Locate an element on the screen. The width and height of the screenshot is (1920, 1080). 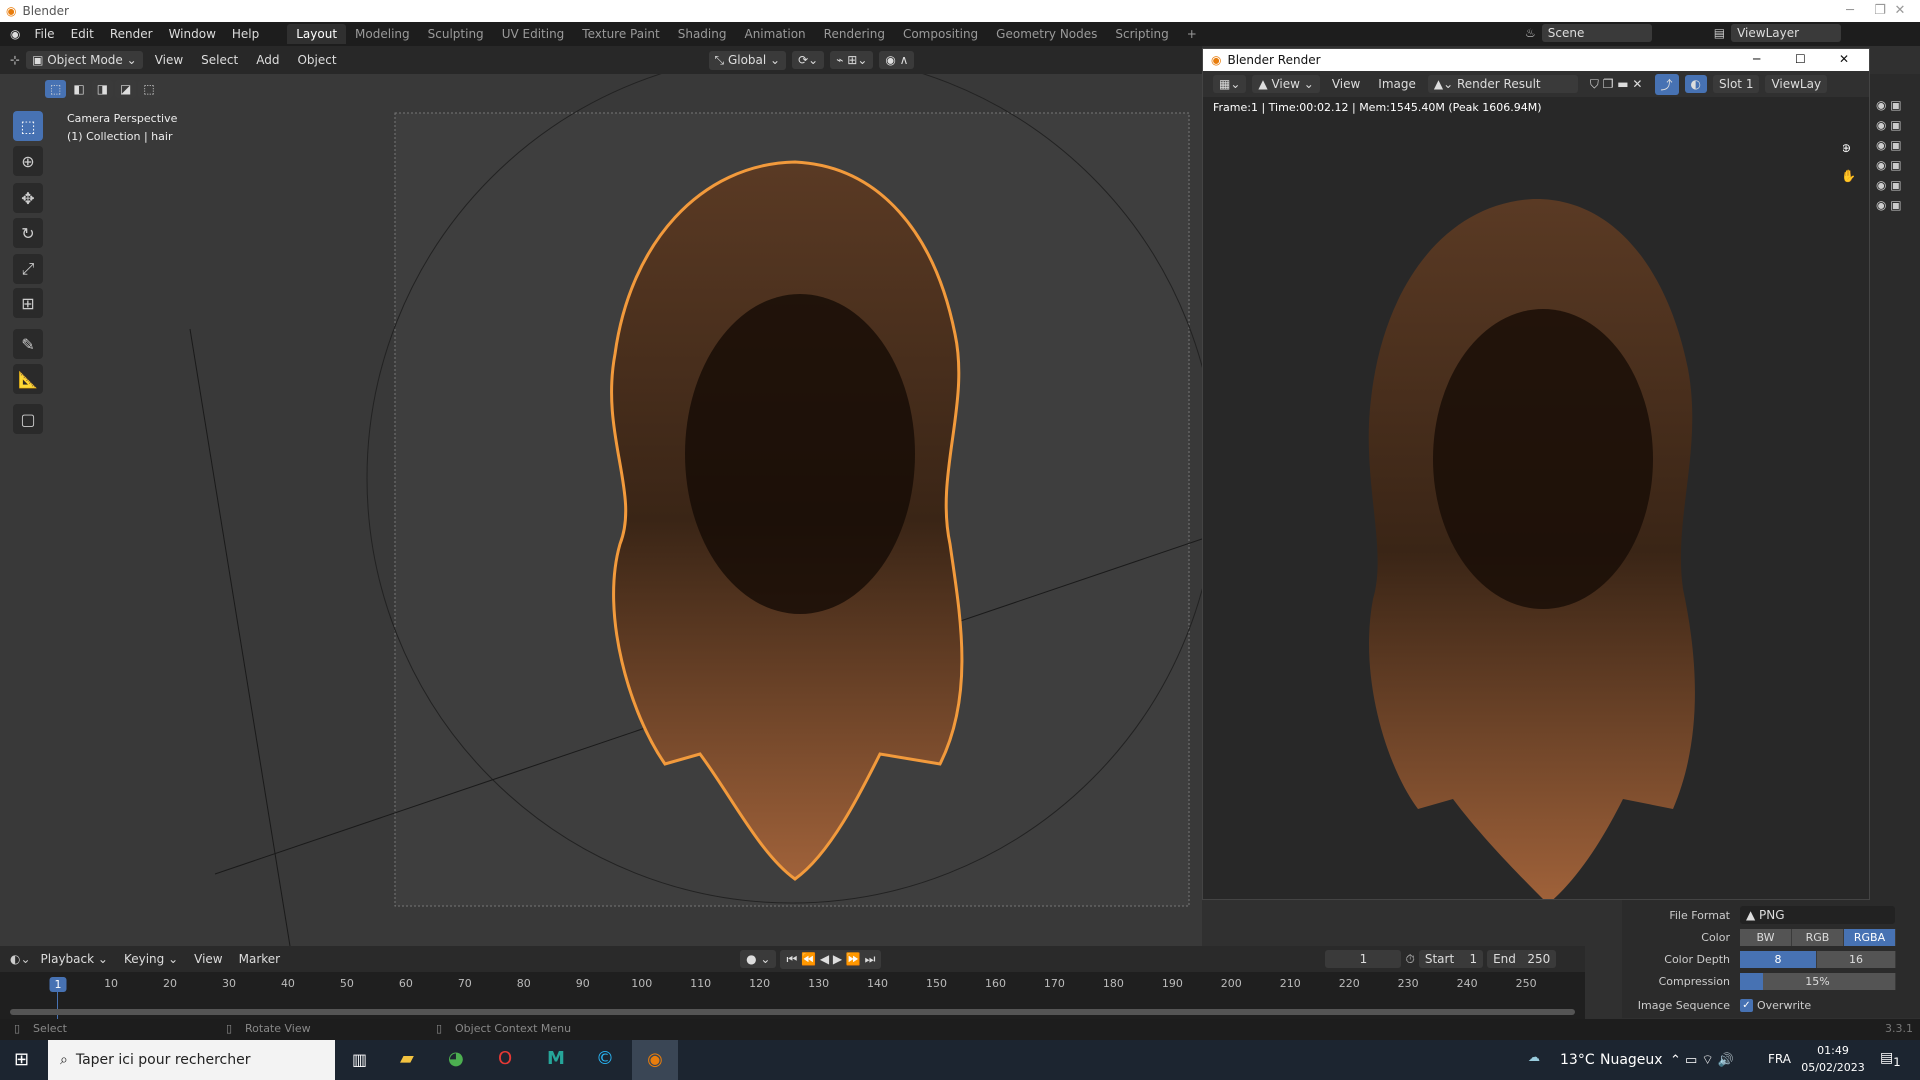
image-actions-icon: ⛉ ❐ ▬ ✕ is located at coordinates (1616, 84).